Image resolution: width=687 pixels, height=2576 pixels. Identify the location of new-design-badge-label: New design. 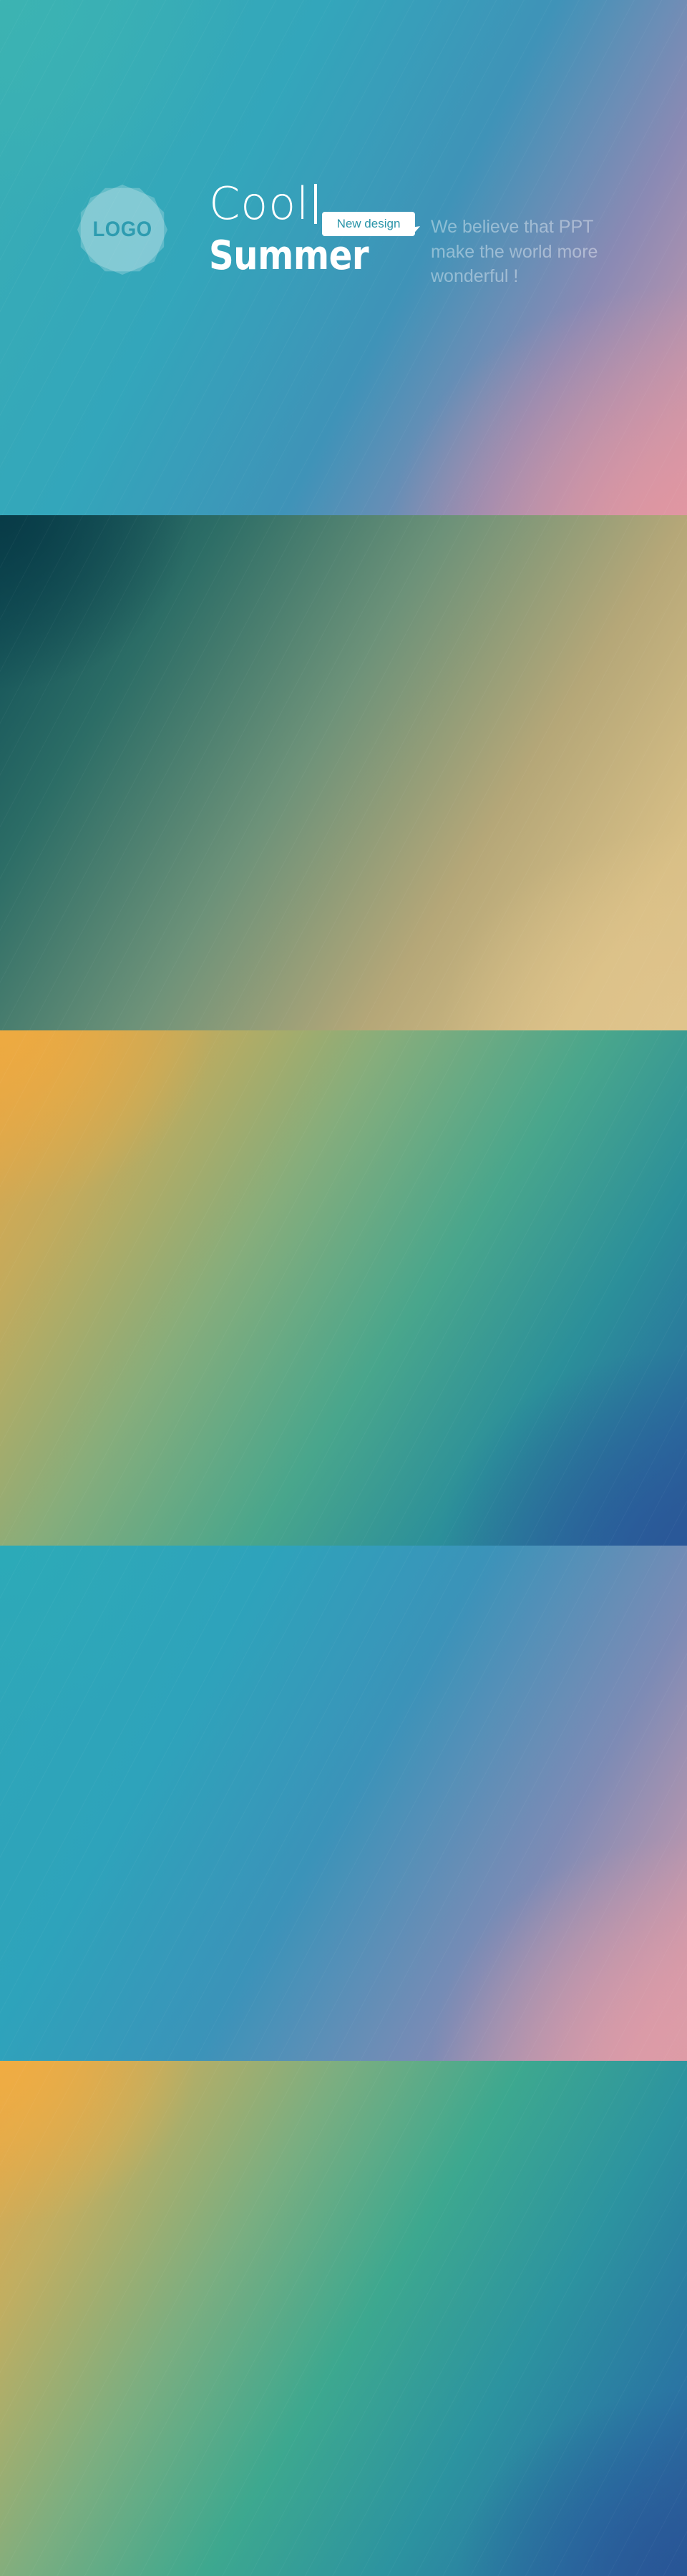
(368, 223).